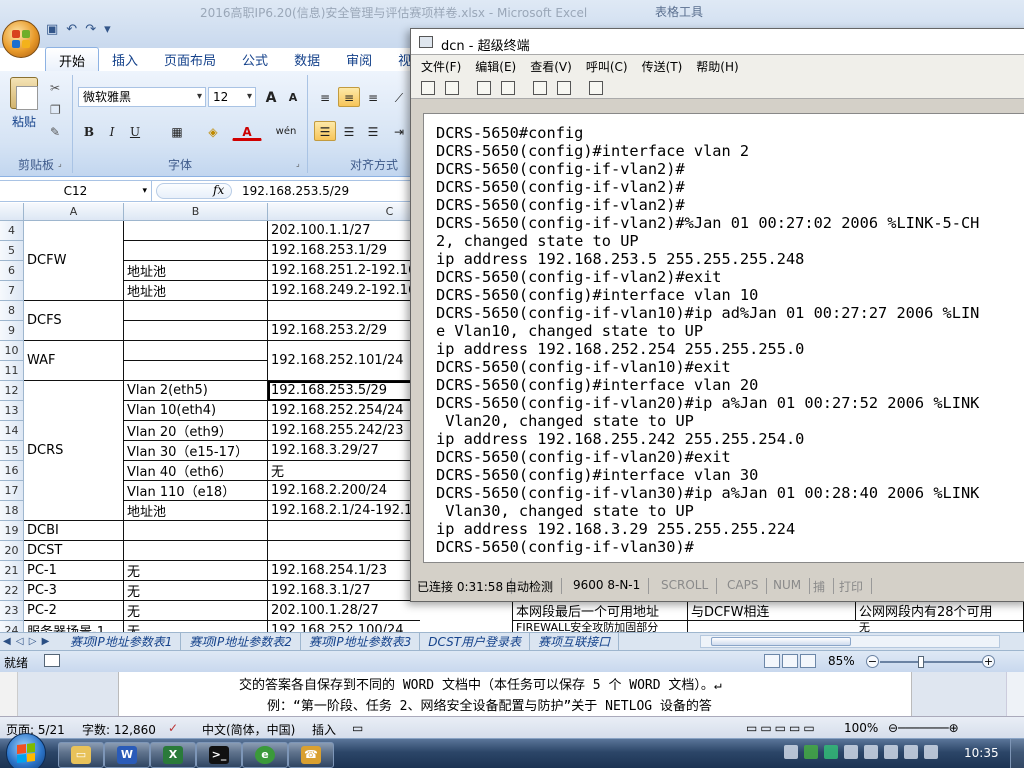 Image resolution: width=1024 pixels, height=768 pixels. I want to click on cell-f23: 公网网段内有28个可用, so click(940, 611).